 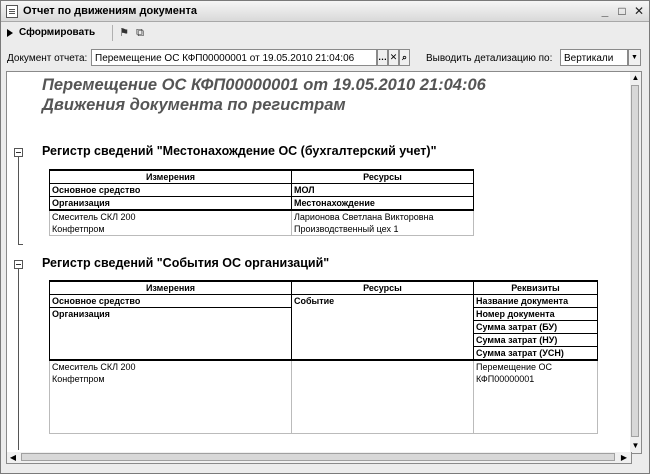 What do you see at coordinates (124, 33) in the screenshot?
I see `flag-icon: ⚑` at bounding box center [124, 33].